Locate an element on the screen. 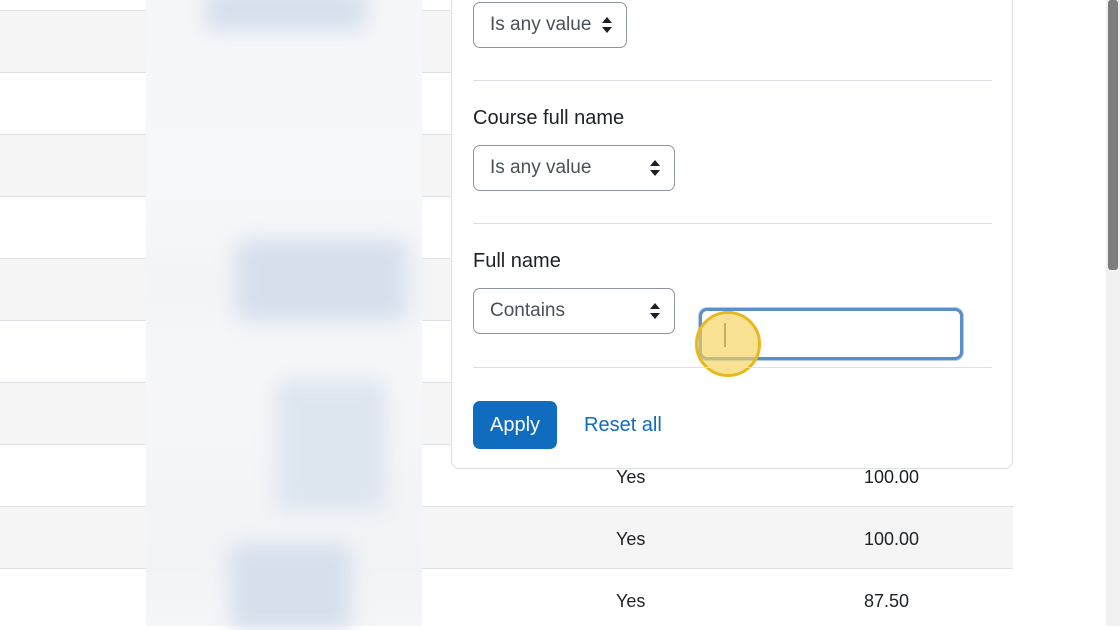  course-full-name-select: Is any value is located at coordinates (574, 168).